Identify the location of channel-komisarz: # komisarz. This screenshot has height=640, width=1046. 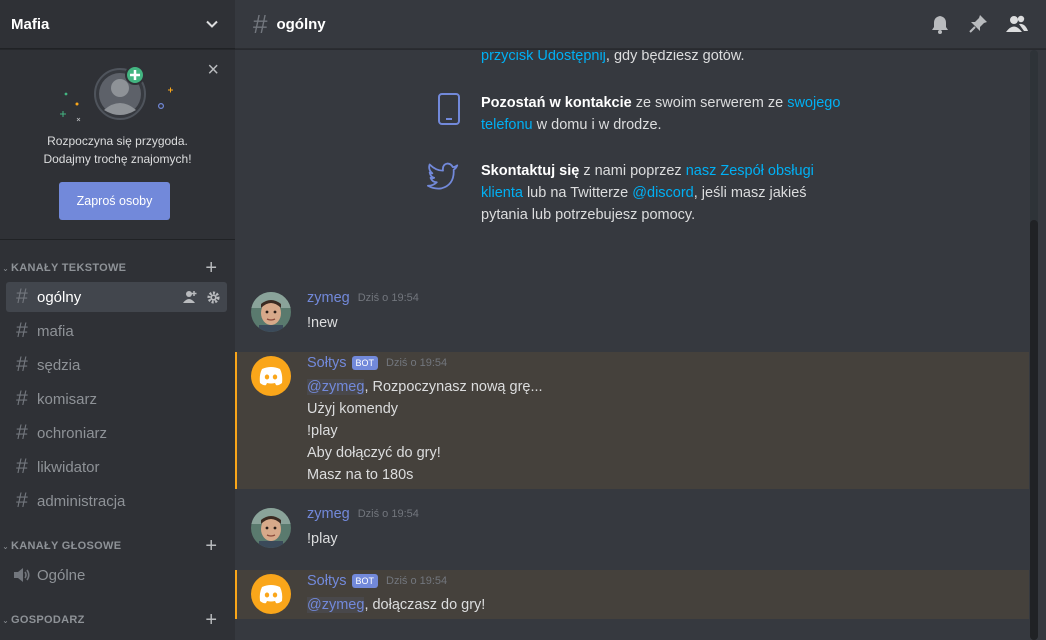
(116, 399).